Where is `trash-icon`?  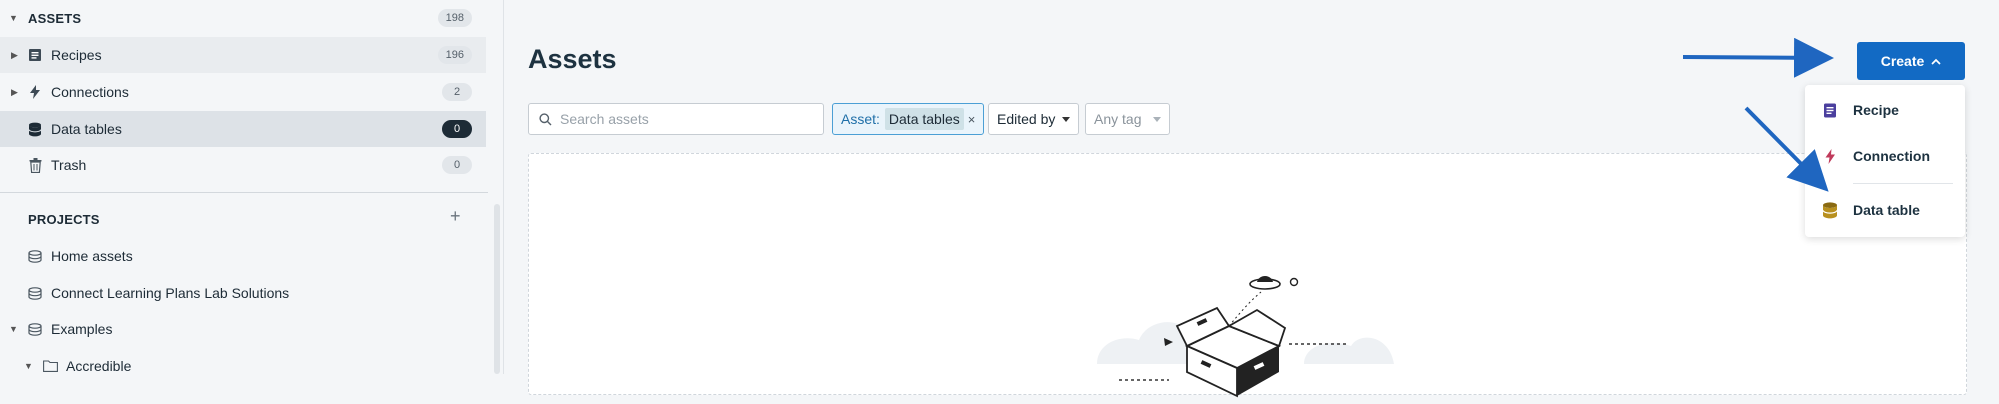 trash-icon is located at coordinates (35, 165).